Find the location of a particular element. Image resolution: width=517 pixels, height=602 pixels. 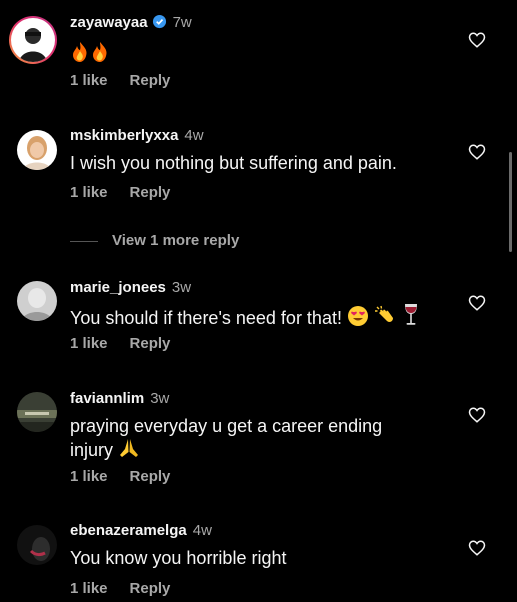

comment-text: You should if there's need for that! is located at coordinates (255, 316).